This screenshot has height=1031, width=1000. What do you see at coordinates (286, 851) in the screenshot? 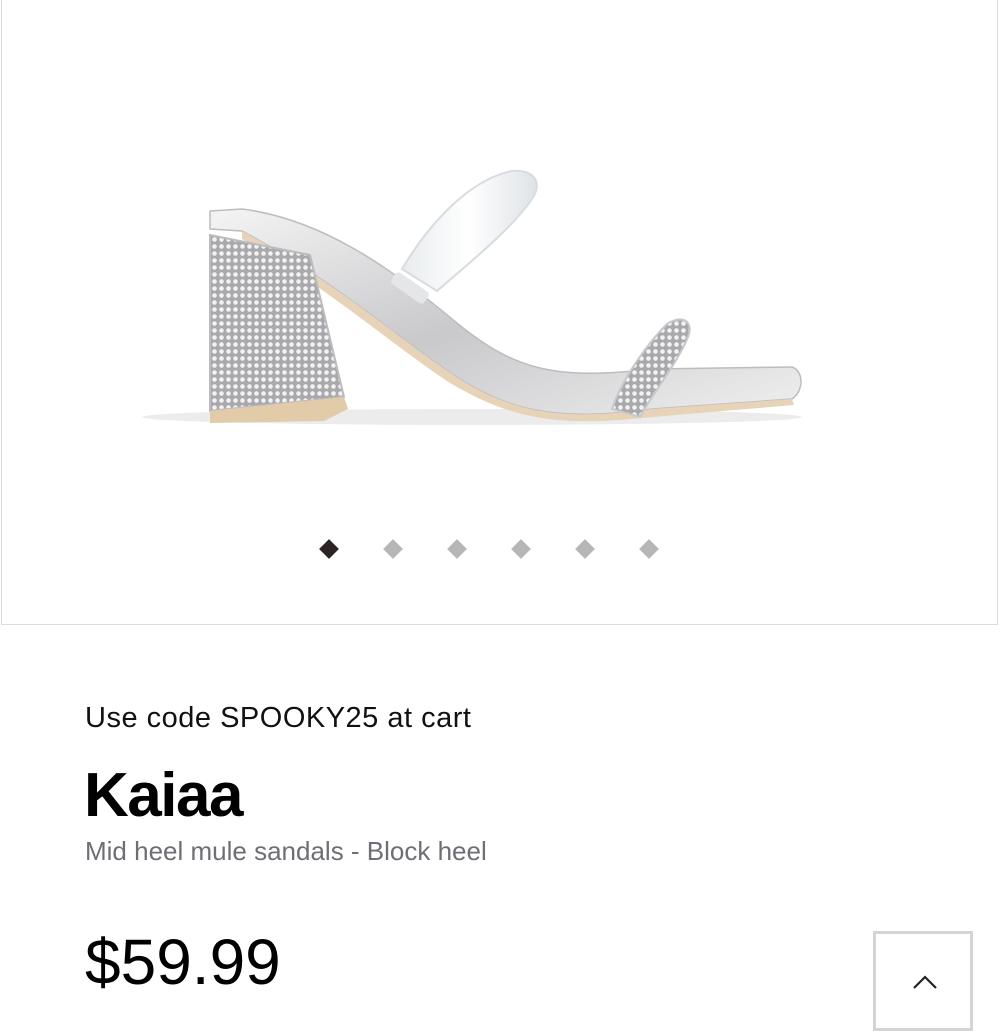
I see `product-description: Mid heel mule sandals - Block heel` at bounding box center [286, 851].